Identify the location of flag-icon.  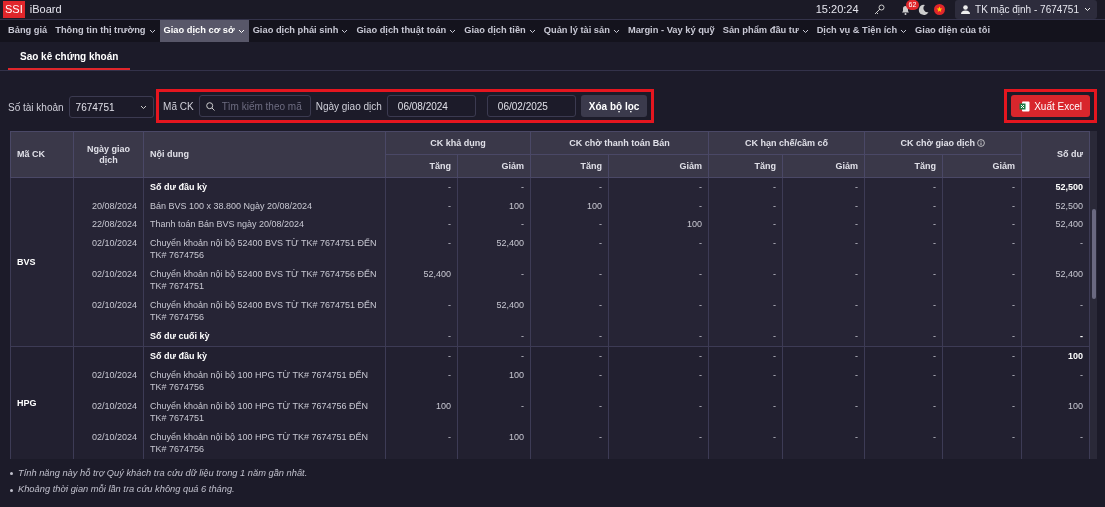
(940, 9).